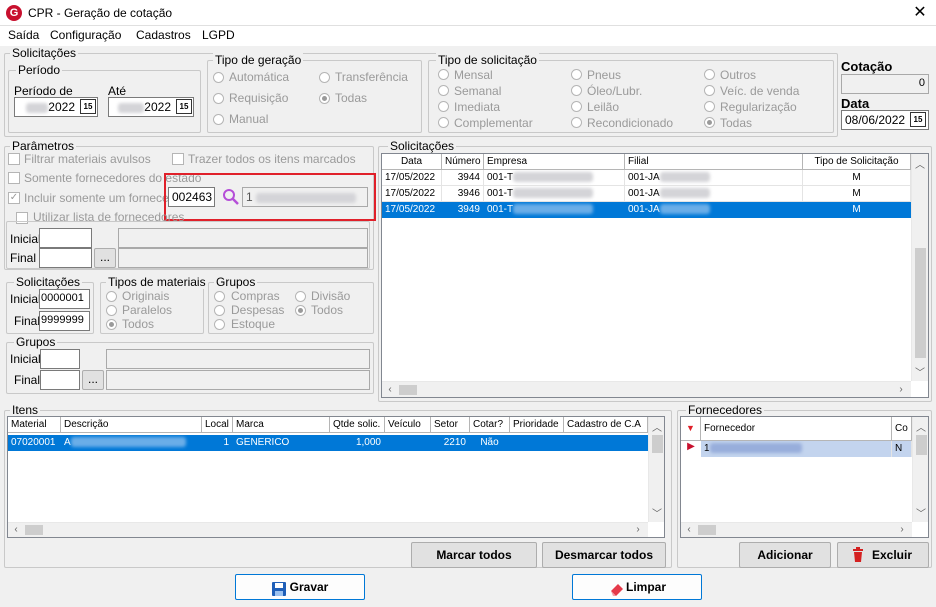  Describe the element at coordinates (806, 449) in the screenshot. I see `table-row-selected: 1 N` at that location.